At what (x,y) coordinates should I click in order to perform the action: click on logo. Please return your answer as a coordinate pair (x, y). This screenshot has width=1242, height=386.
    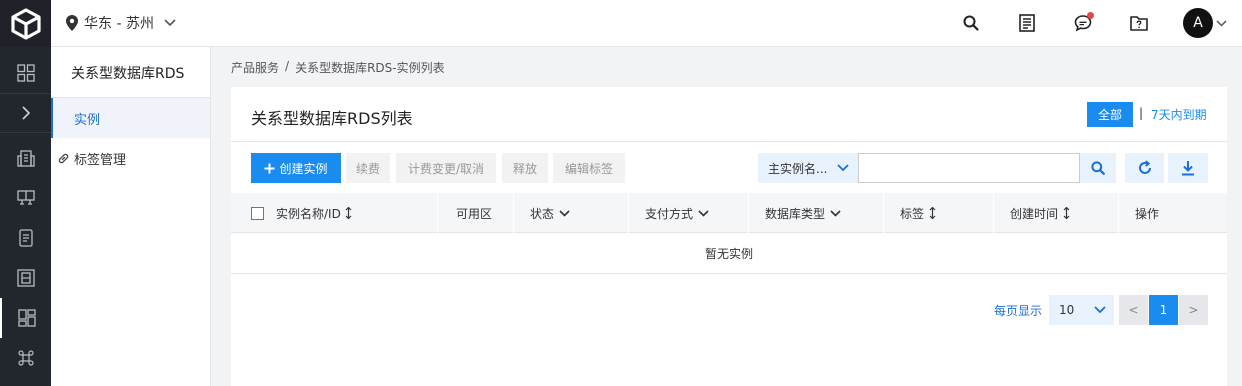
    Looking at the image, I should click on (25, 23).